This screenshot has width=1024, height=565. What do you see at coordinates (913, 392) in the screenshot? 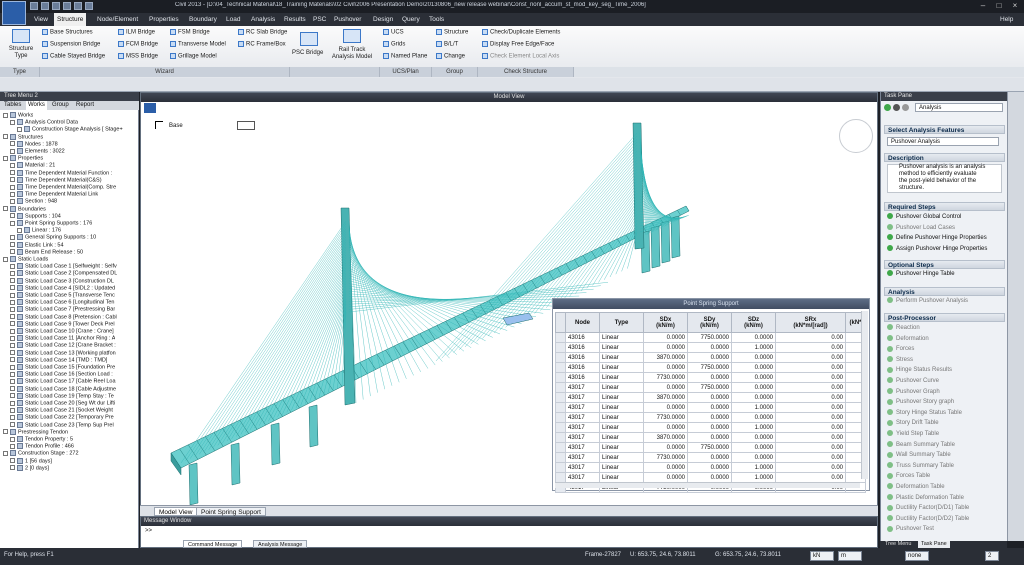
I see `task-item-post: Pushover Graph` at bounding box center [913, 392].